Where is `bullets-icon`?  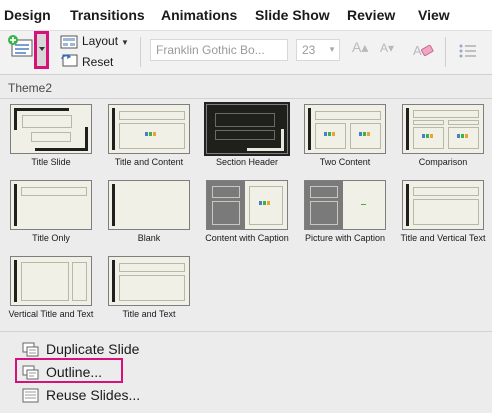
bullets-icon is located at coordinates (468, 51).